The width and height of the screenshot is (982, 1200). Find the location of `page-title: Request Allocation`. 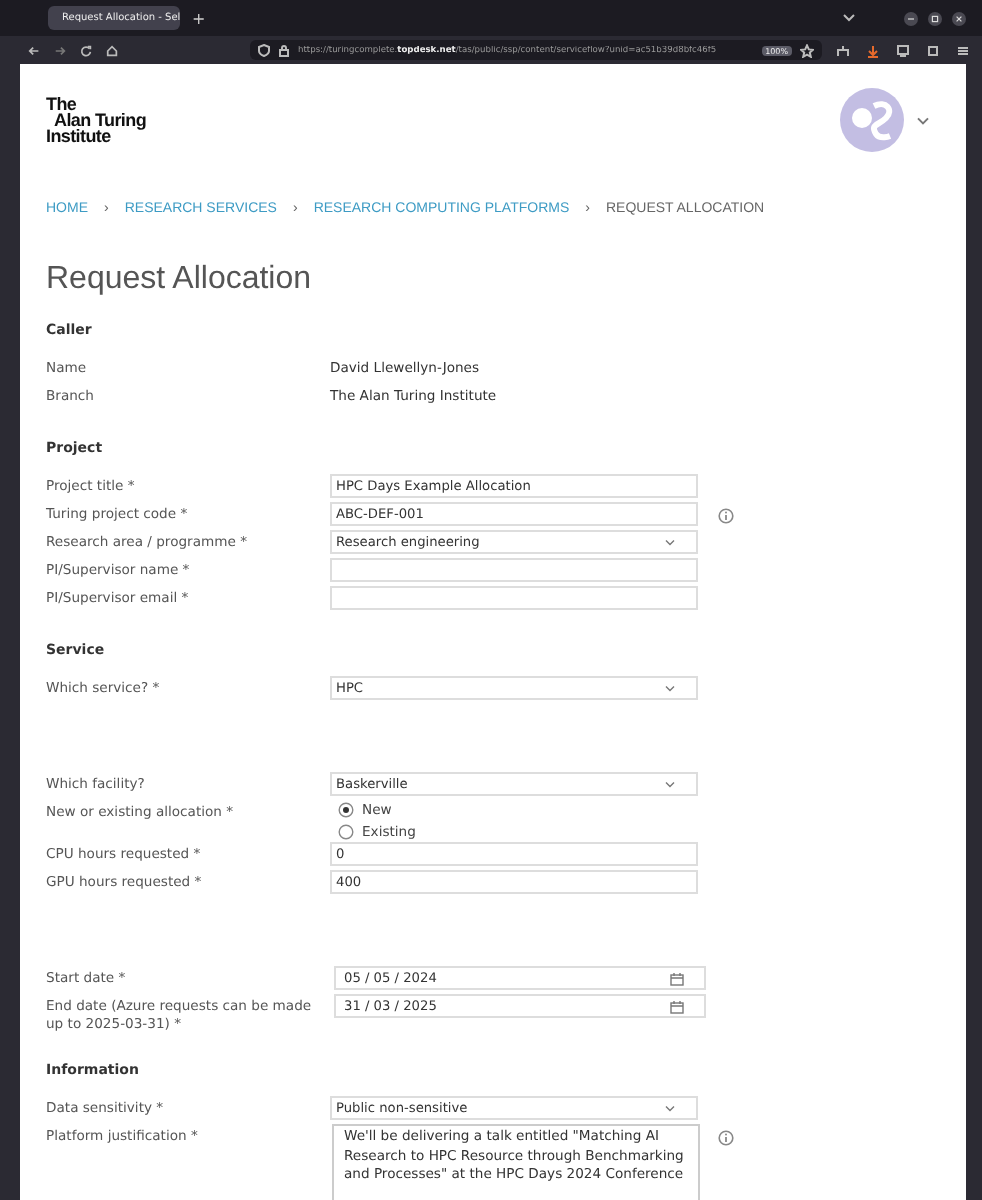

page-title: Request Allocation is located at coordinates (180, 281).